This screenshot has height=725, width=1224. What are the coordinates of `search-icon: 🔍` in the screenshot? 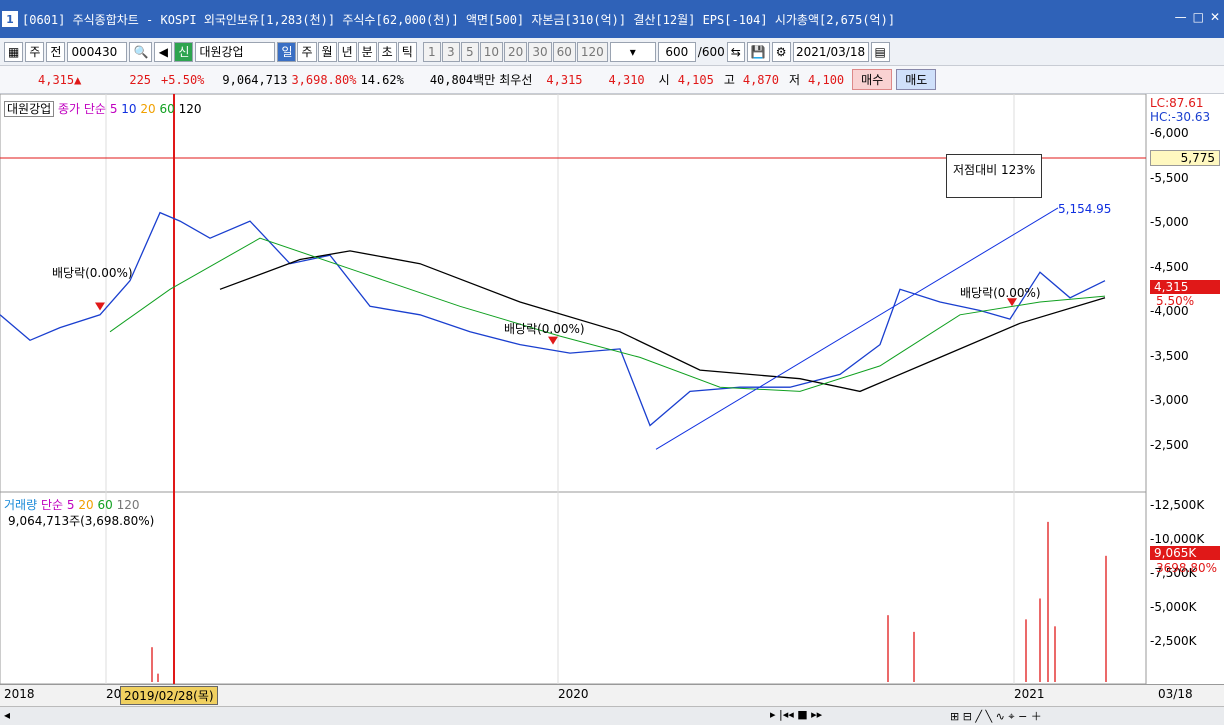 It's located at (141, 51).